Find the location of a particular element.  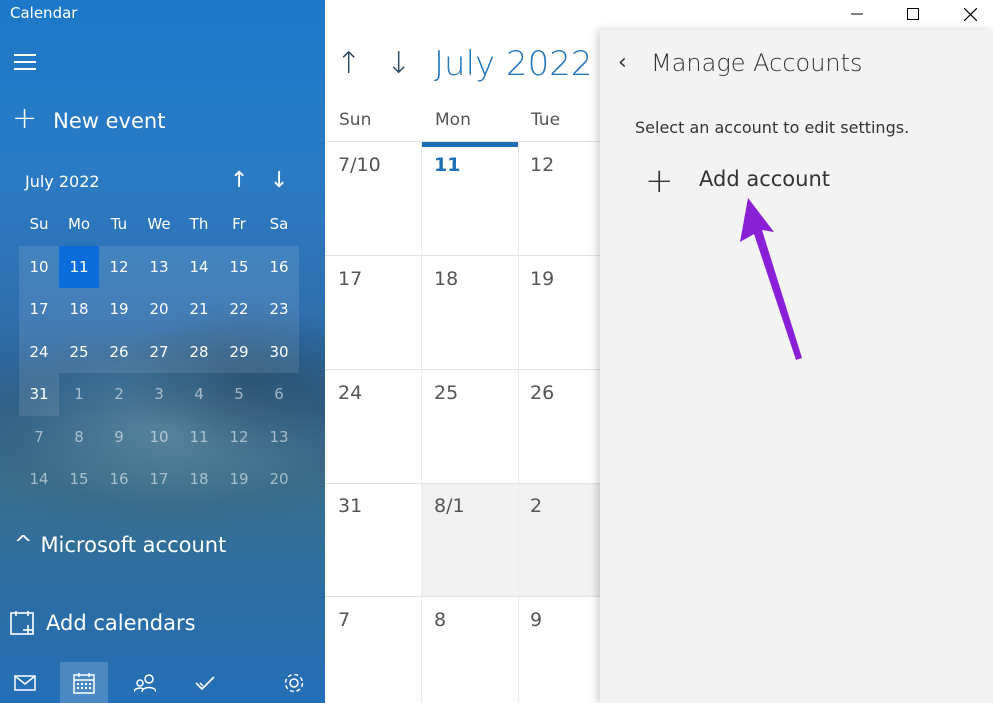

microsoft-account-group: ^ Microsoft account is located at coordinates (120, 544).